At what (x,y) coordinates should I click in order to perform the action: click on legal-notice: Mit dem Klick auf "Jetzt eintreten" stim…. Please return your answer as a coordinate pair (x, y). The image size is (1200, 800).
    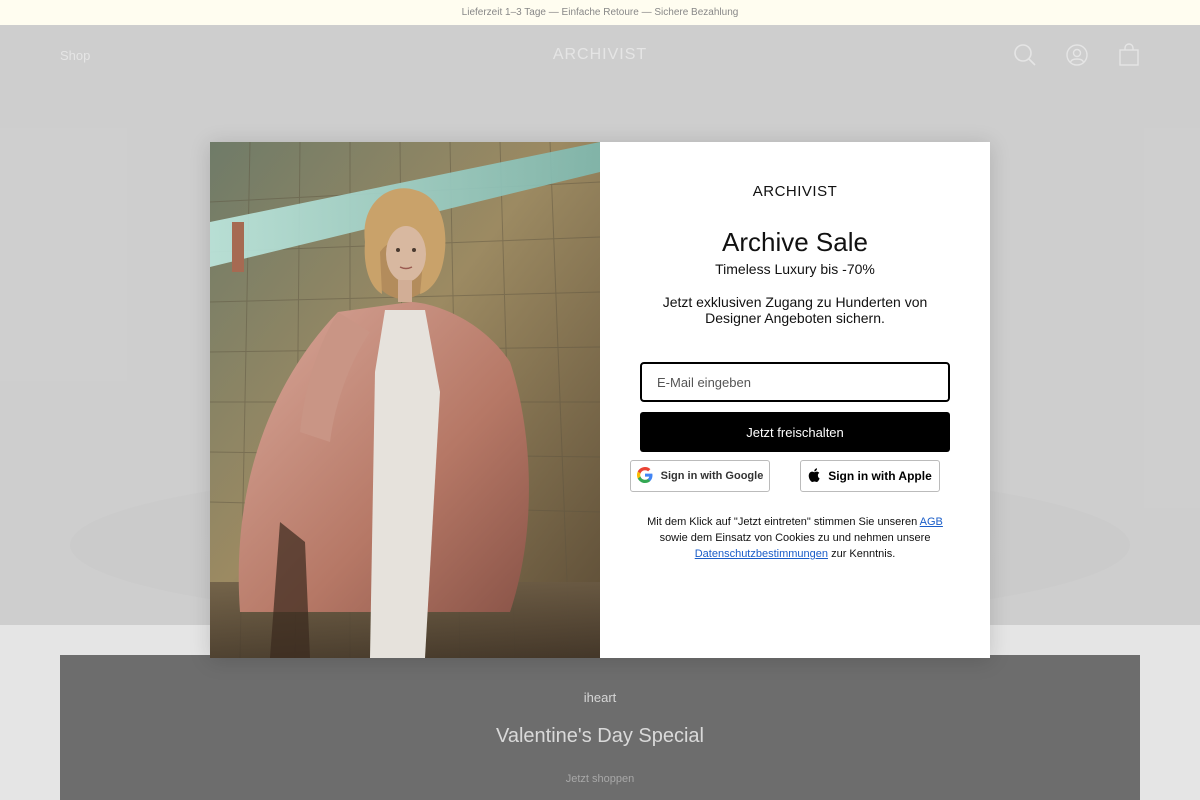
    Looking at the image, I should click on (795, 538).